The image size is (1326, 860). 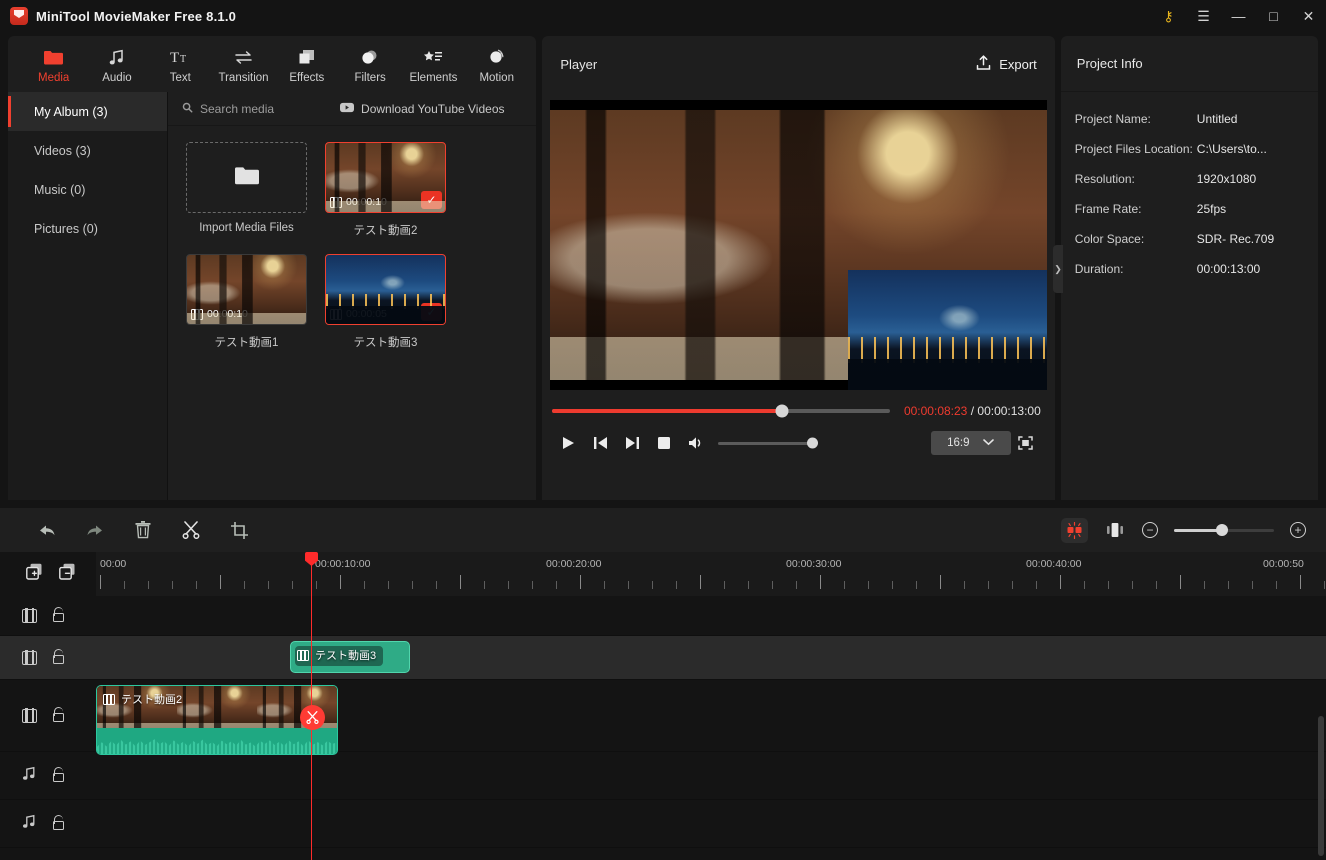 What do you see at coordinates (312, 717) in the screenshot?
I see `split-scissors-icon` at bounding box center [312, 717].